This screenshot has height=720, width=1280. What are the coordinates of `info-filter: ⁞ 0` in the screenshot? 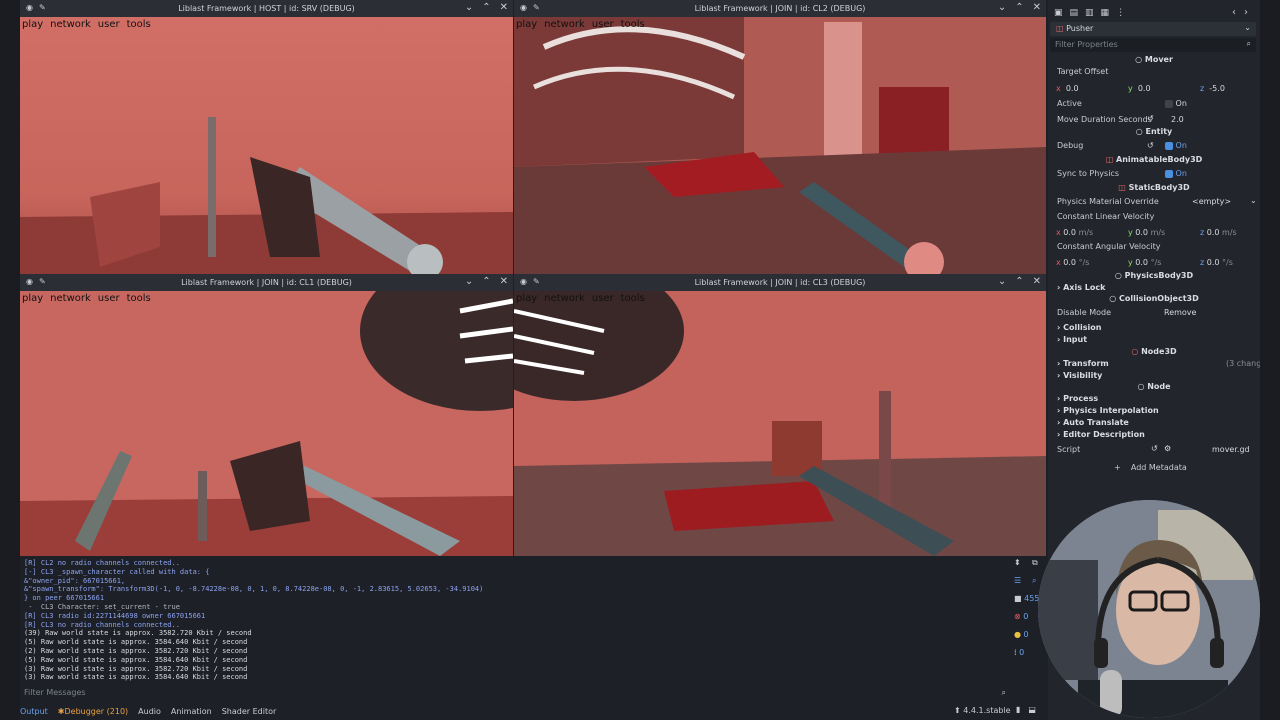 It's located at (1019, 652).